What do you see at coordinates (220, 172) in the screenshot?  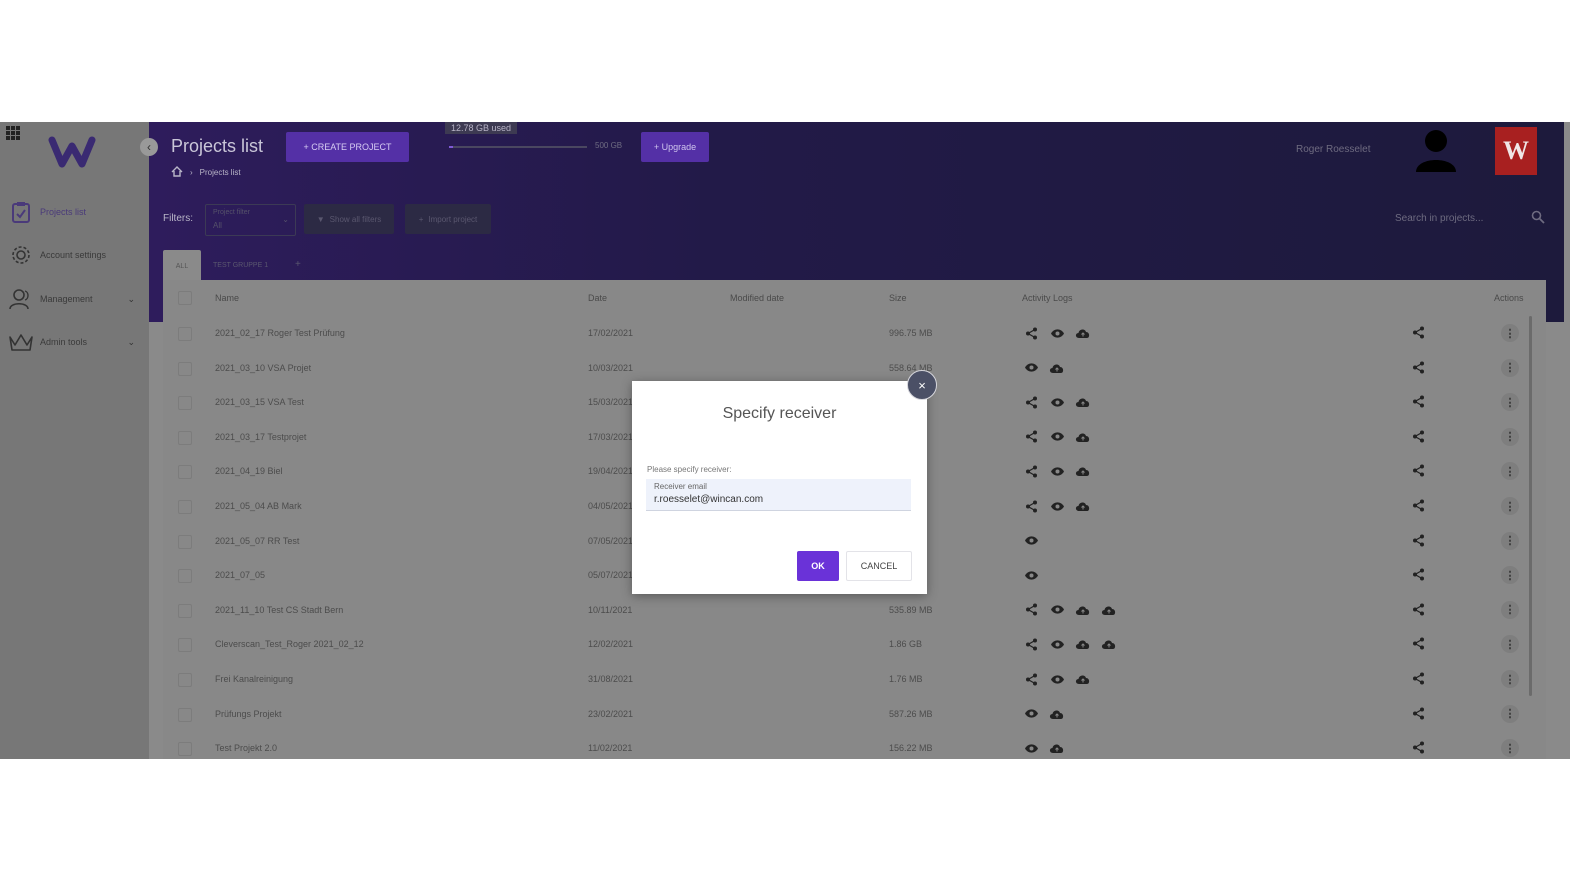 I see `breadcrumb-item: Projects list` at bounding box center [220, 172].